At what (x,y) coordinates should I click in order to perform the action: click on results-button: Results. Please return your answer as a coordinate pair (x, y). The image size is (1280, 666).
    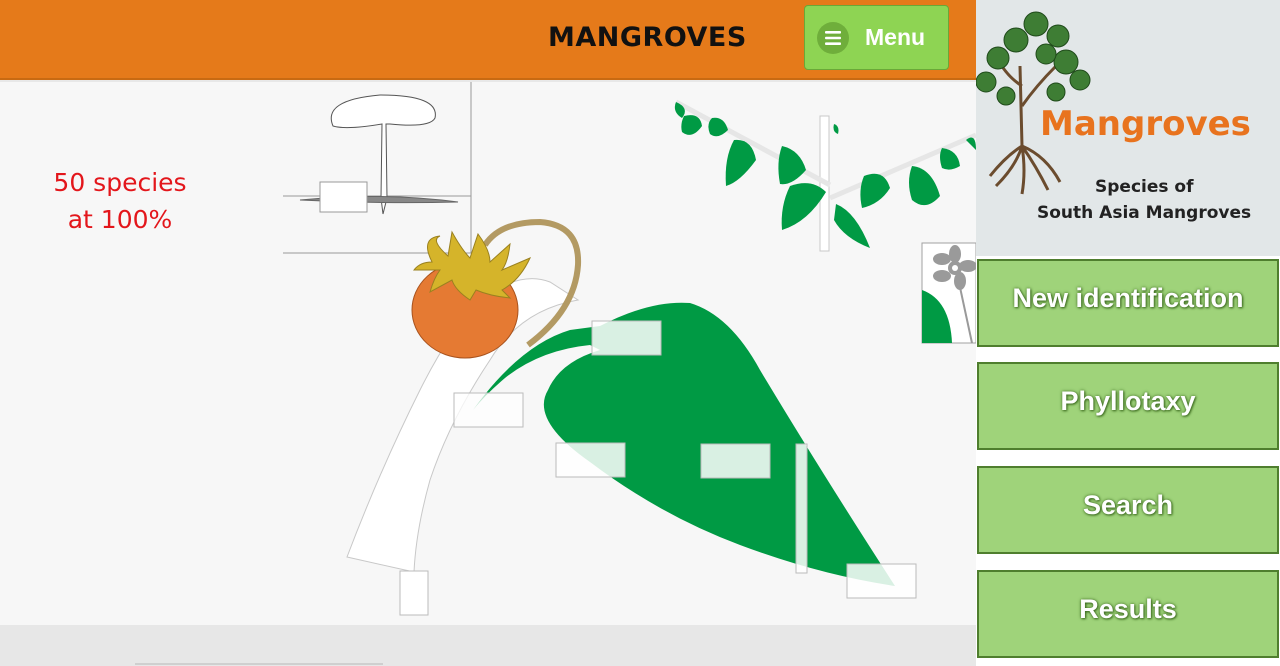
    Looking at the image, I should click on (1128, 614).